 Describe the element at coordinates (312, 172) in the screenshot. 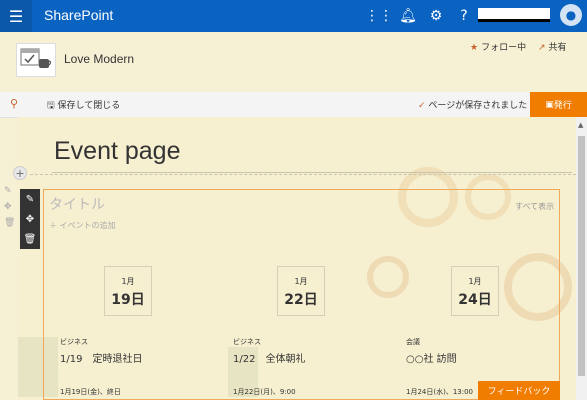

I see `title-divider` at that location.